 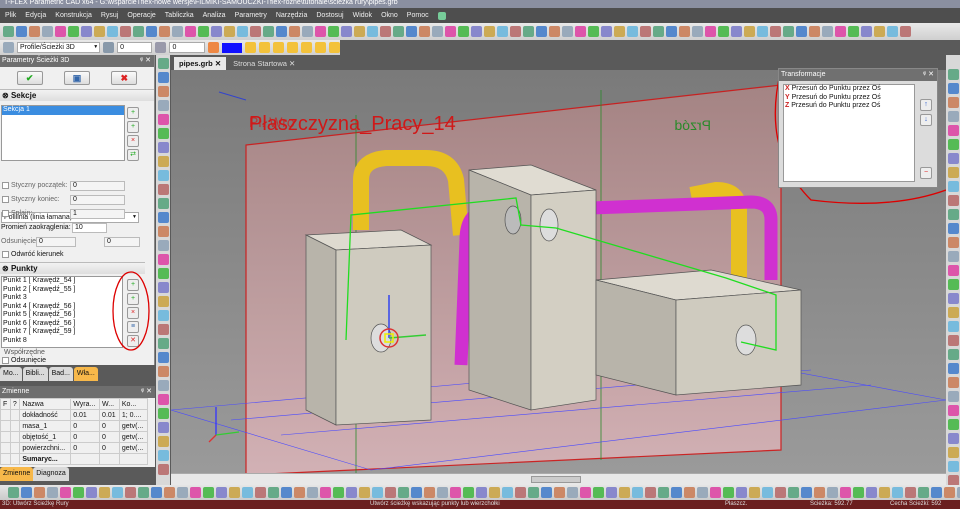 I want to click on pin-close-icon: ᵠ ✕, so click(x=145, y=61).